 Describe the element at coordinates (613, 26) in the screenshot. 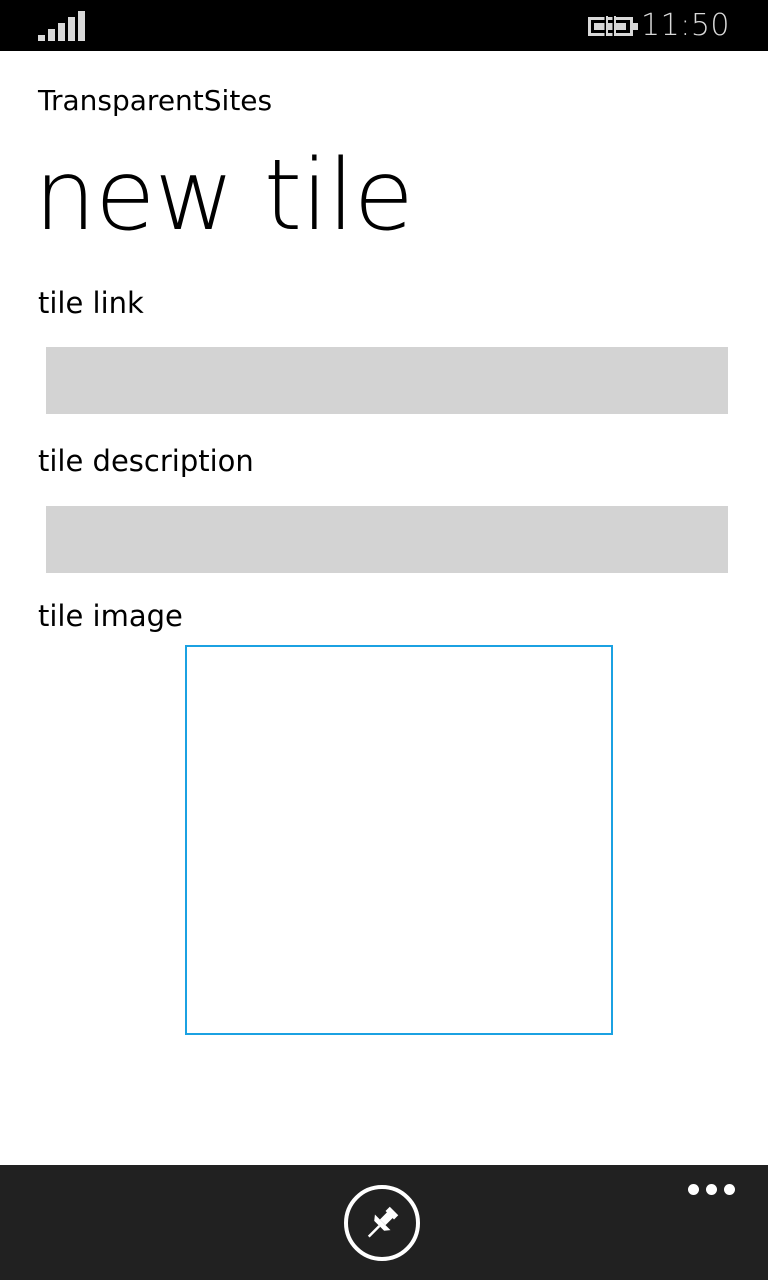

I see `battery-charging-icon` at that location.